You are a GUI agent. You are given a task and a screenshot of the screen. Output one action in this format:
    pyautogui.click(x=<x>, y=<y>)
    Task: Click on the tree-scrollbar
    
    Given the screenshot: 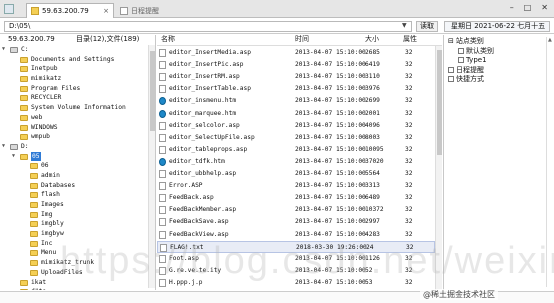 What is the action you would take?
    pyautogui.click(x=151, y=166)
    